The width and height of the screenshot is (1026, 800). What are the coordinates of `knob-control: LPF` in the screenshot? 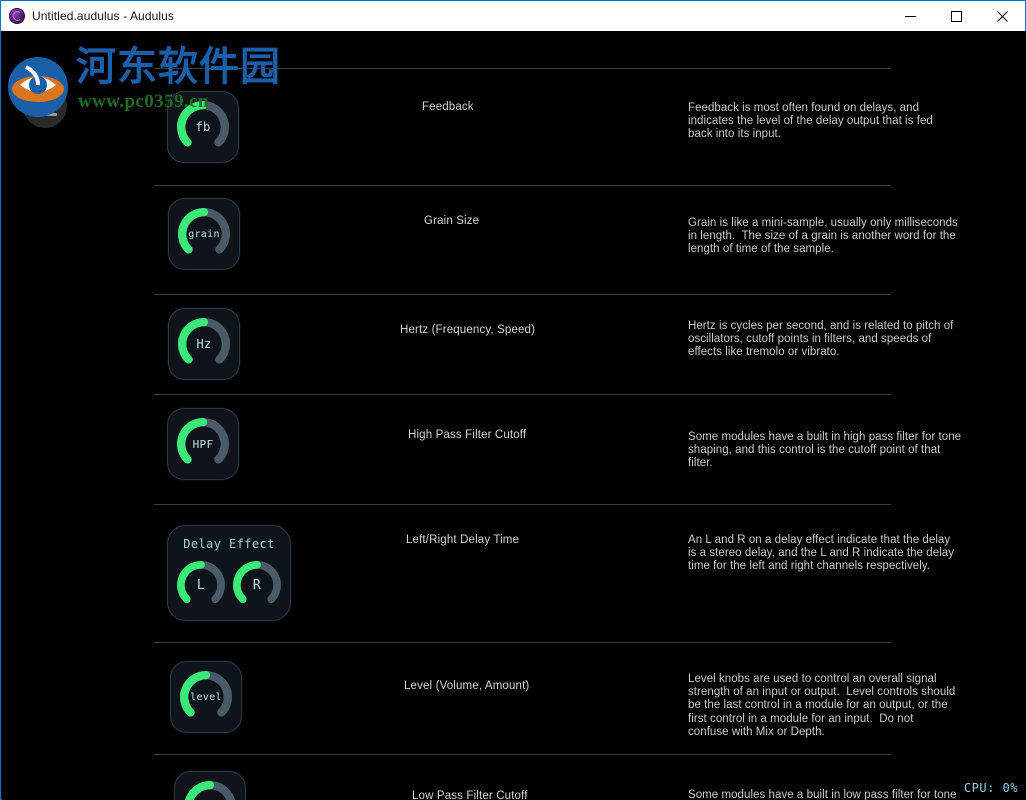 It's located at (210, 790).